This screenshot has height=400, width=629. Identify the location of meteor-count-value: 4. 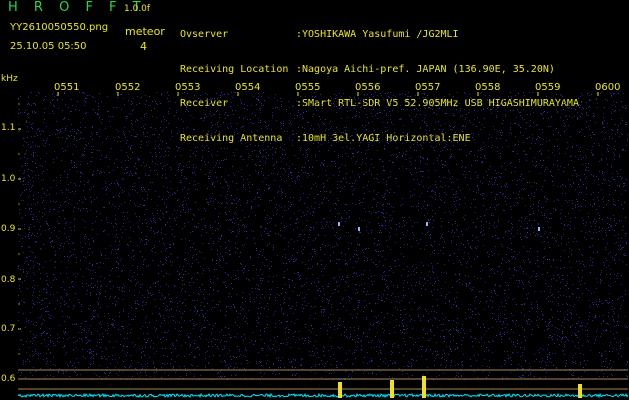
(143, 46).